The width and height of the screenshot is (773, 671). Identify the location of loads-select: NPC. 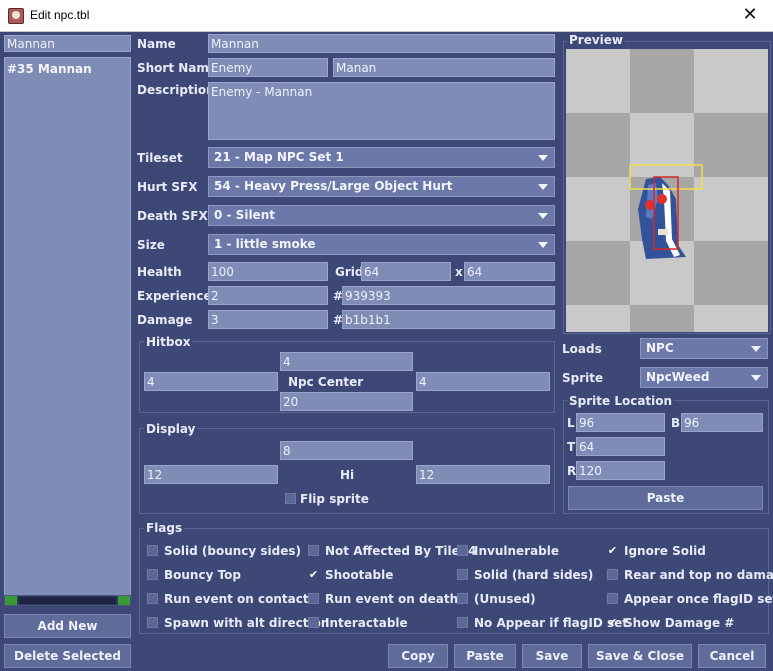
(704, 348).